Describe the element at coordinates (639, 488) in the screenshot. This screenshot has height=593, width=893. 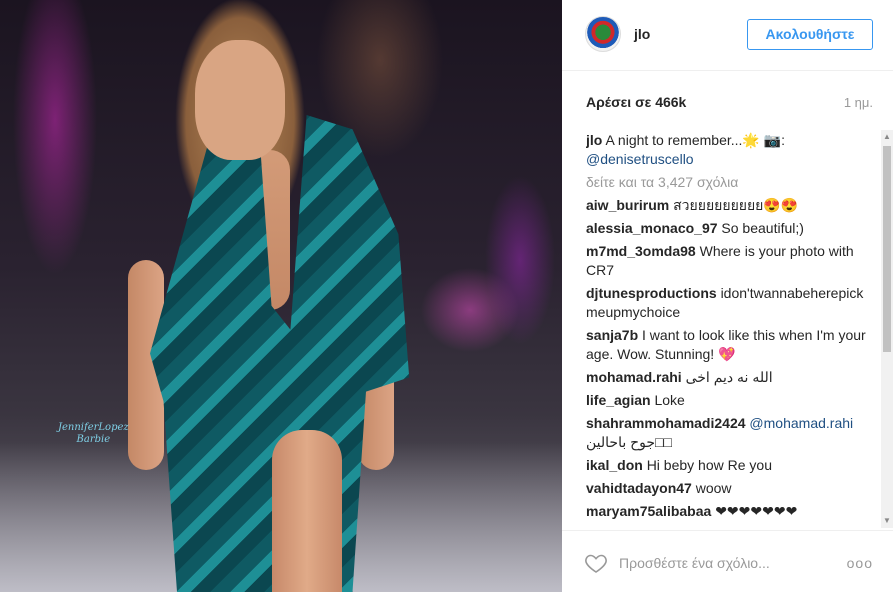
I see `comment-user: vahidtadayon47` at that location.